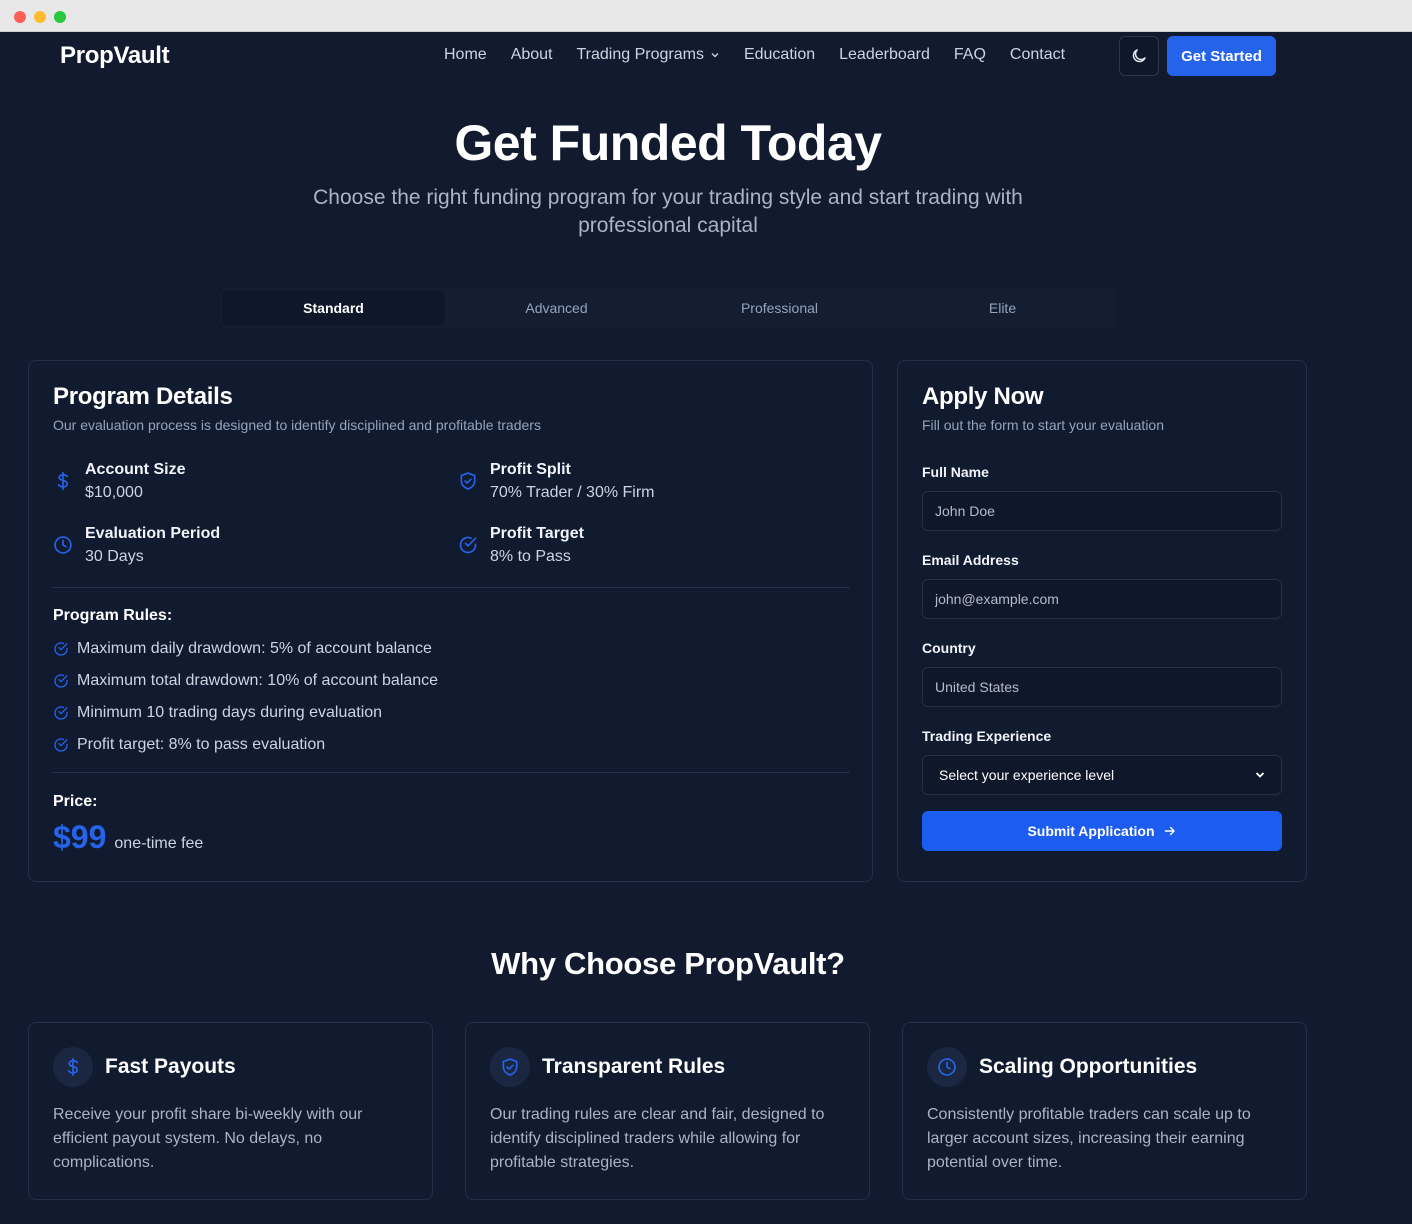 The height and width of the screenshot is (1224, 1412). What do you see at coordinates (119, 482) in the screenshot?
I see `stat-account-size: Account Size $10,000` at bounding box center [119, 482].